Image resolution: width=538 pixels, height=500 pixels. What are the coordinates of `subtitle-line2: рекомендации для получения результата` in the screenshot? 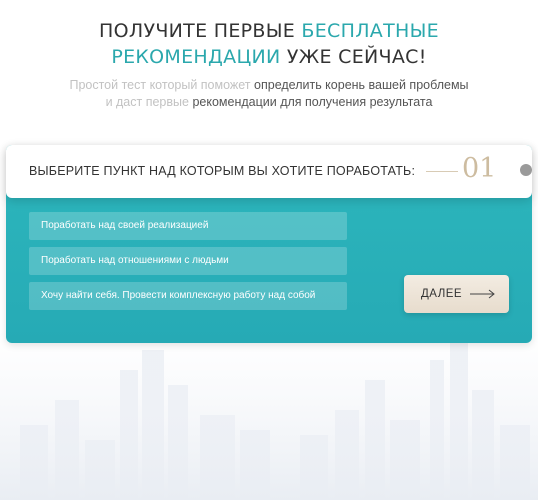 It's located at (312, 102).